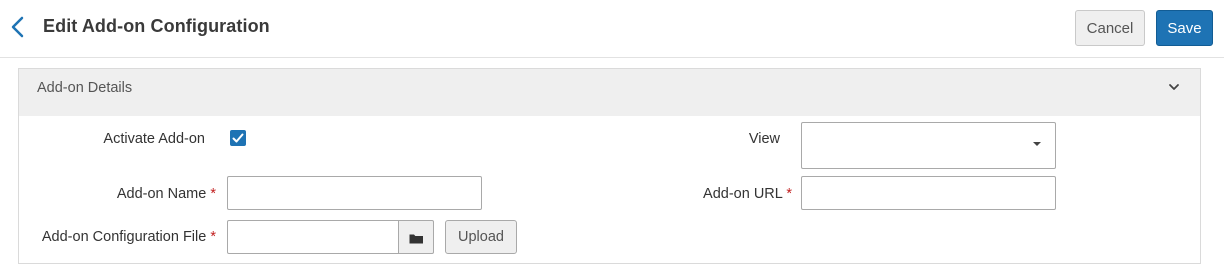  What do you see at coordinates (1110, 28) in the screenshot?
I see `cancel-button: Cancel` at bounding box center [1110, 28].